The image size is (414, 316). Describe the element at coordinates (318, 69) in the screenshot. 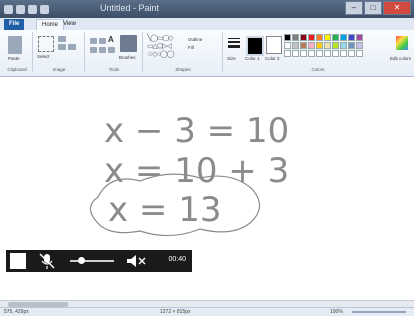

I see `colors-group-label: Colors` at that location.